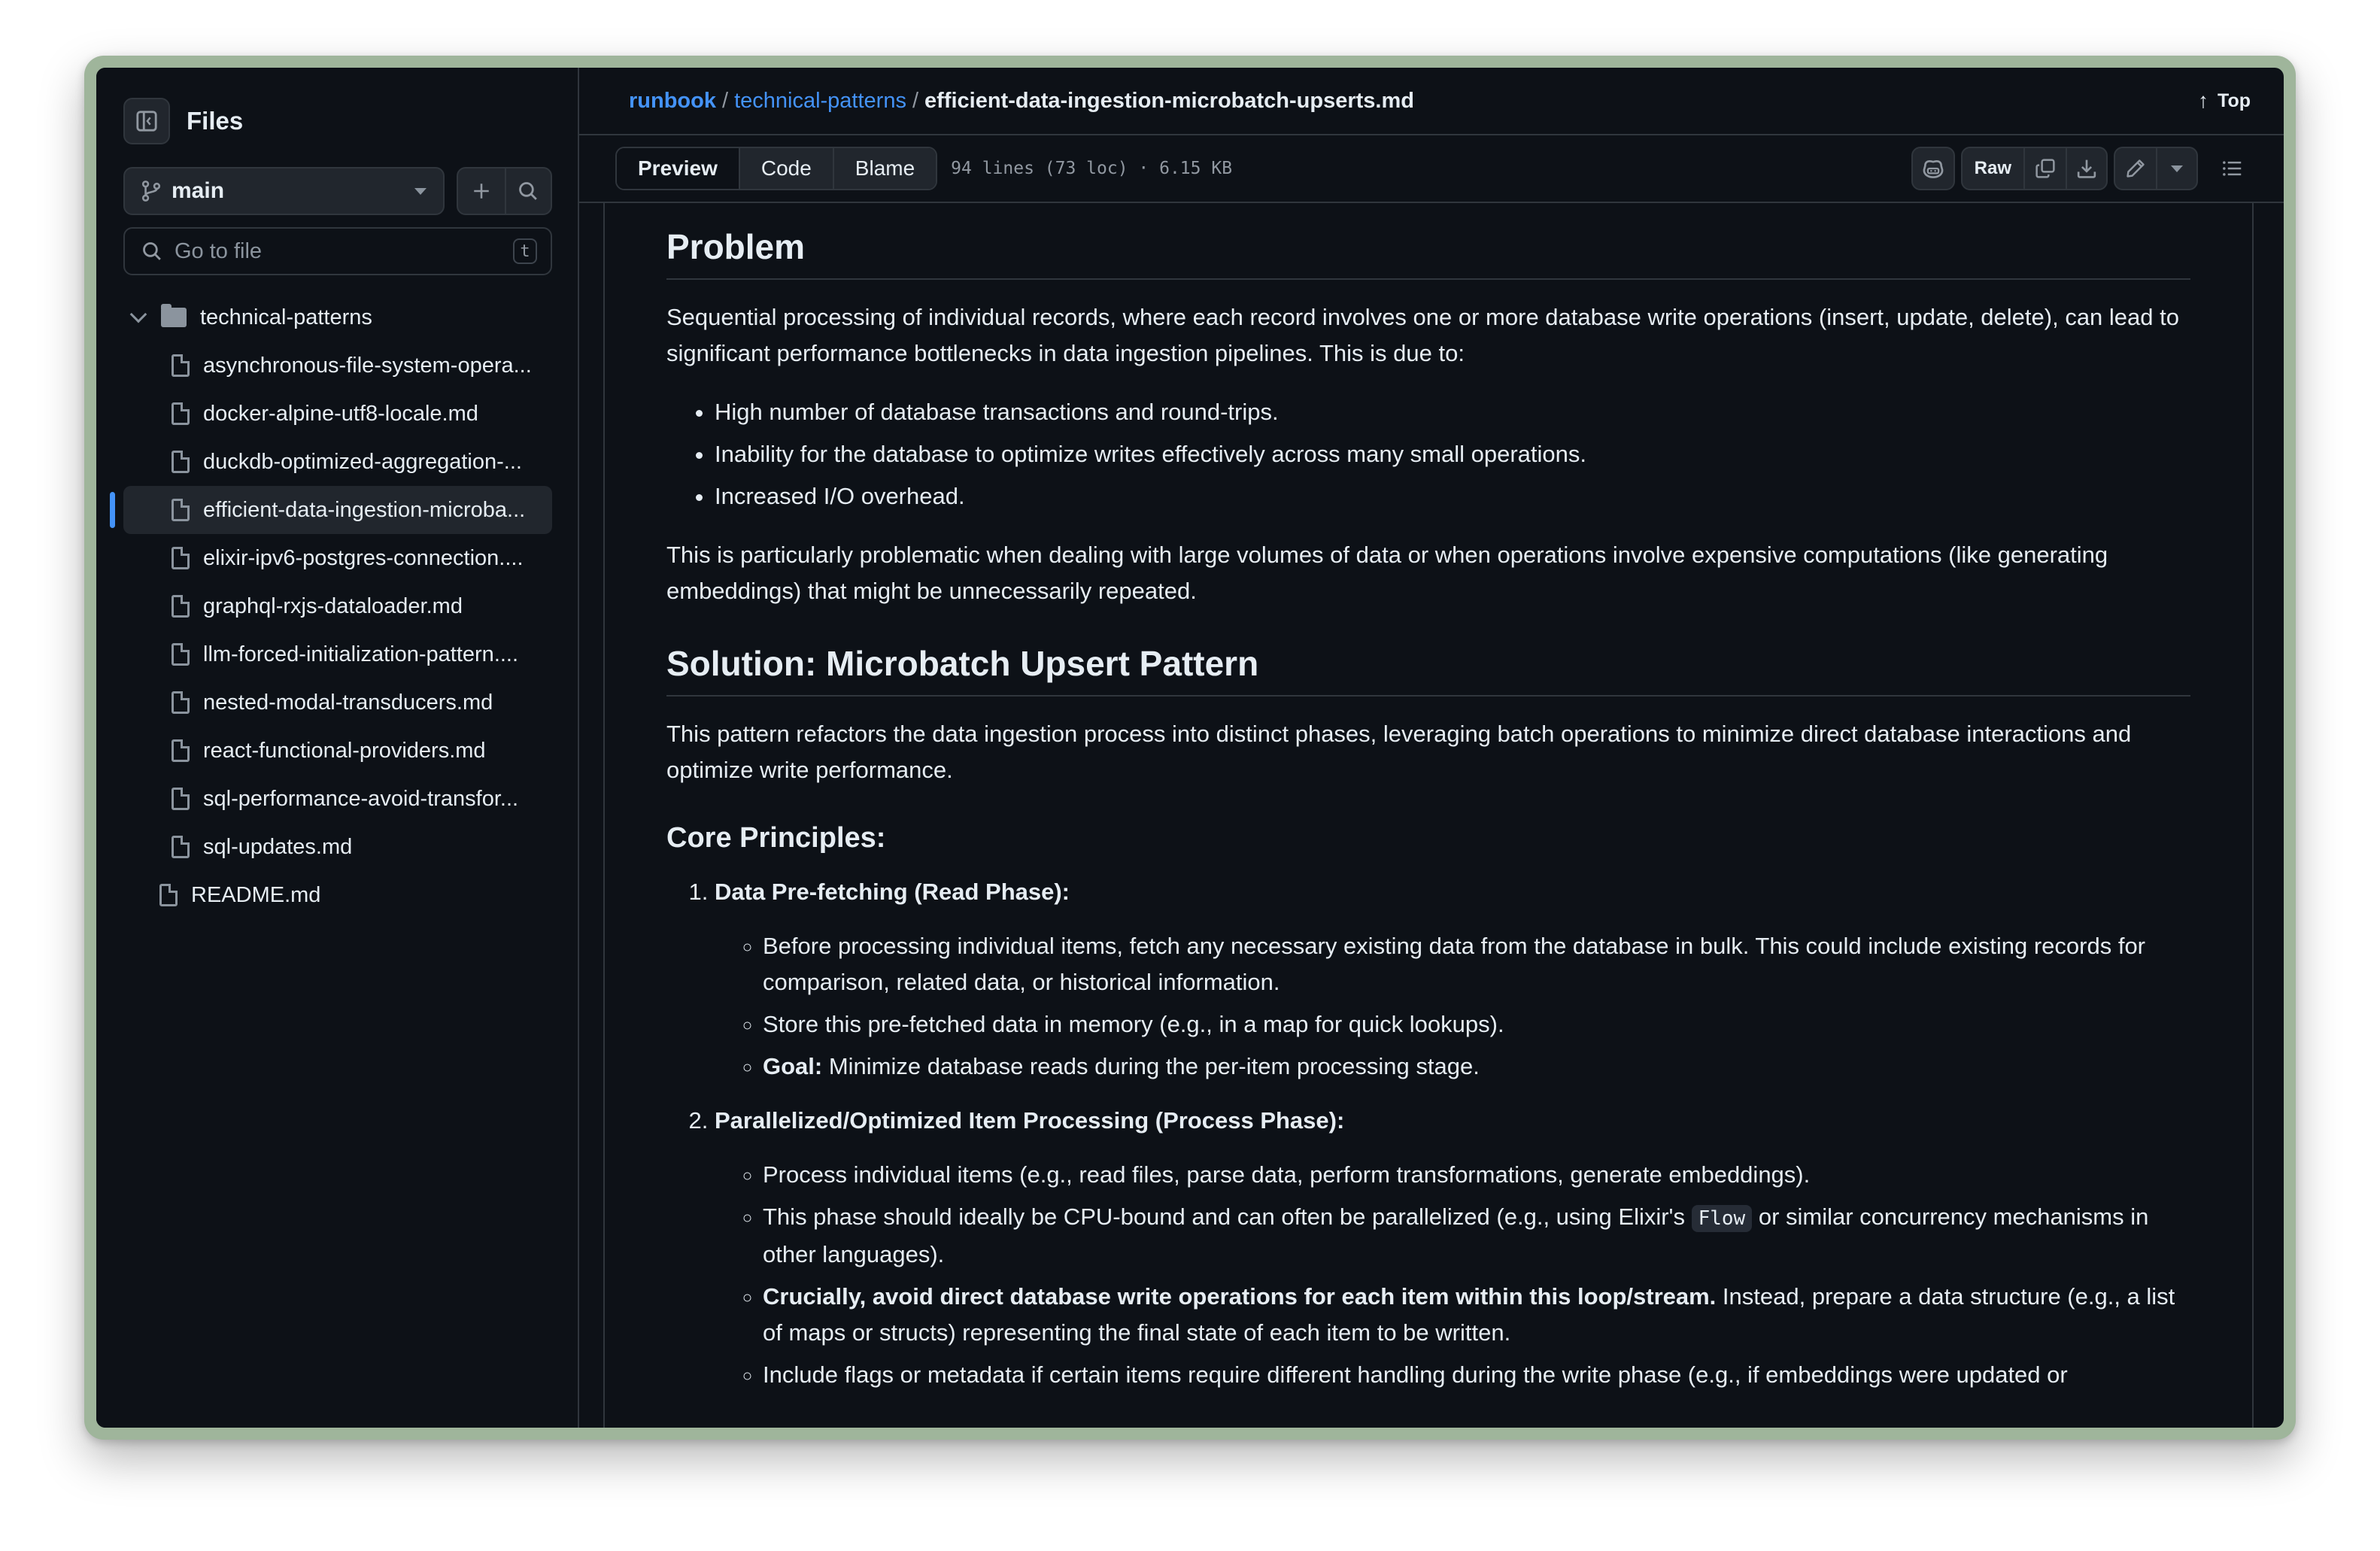  Describe the element at coordinates (198, 190) in the screenshot. I see `branch-name: main` at that location.